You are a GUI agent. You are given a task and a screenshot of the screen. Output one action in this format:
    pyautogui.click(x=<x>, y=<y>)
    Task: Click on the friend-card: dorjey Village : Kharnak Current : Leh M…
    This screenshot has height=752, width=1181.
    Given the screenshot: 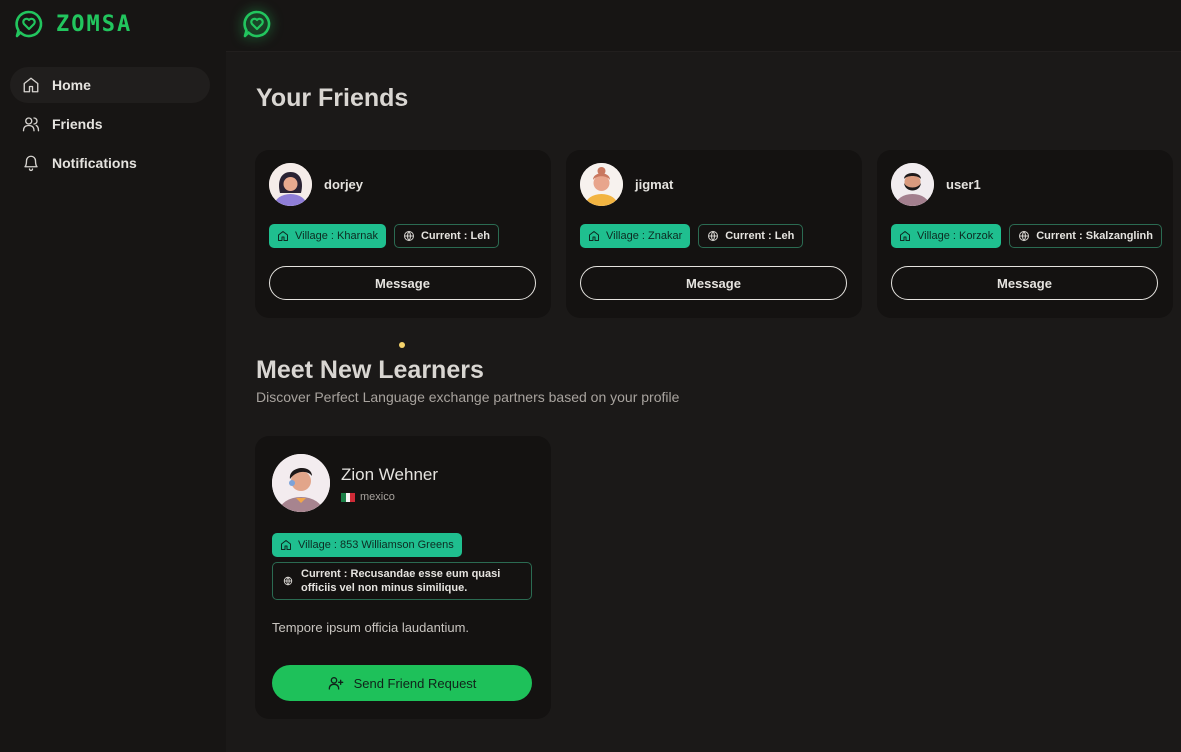 What is the action you would take?
    pyautogui.click(x=403, y=249)
    